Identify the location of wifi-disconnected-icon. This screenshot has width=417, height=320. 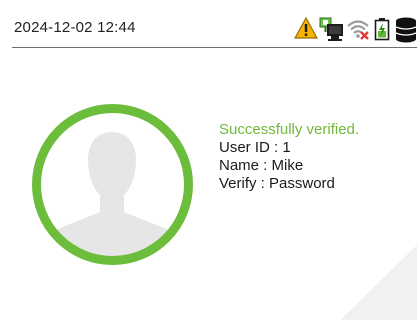
(358, 30).